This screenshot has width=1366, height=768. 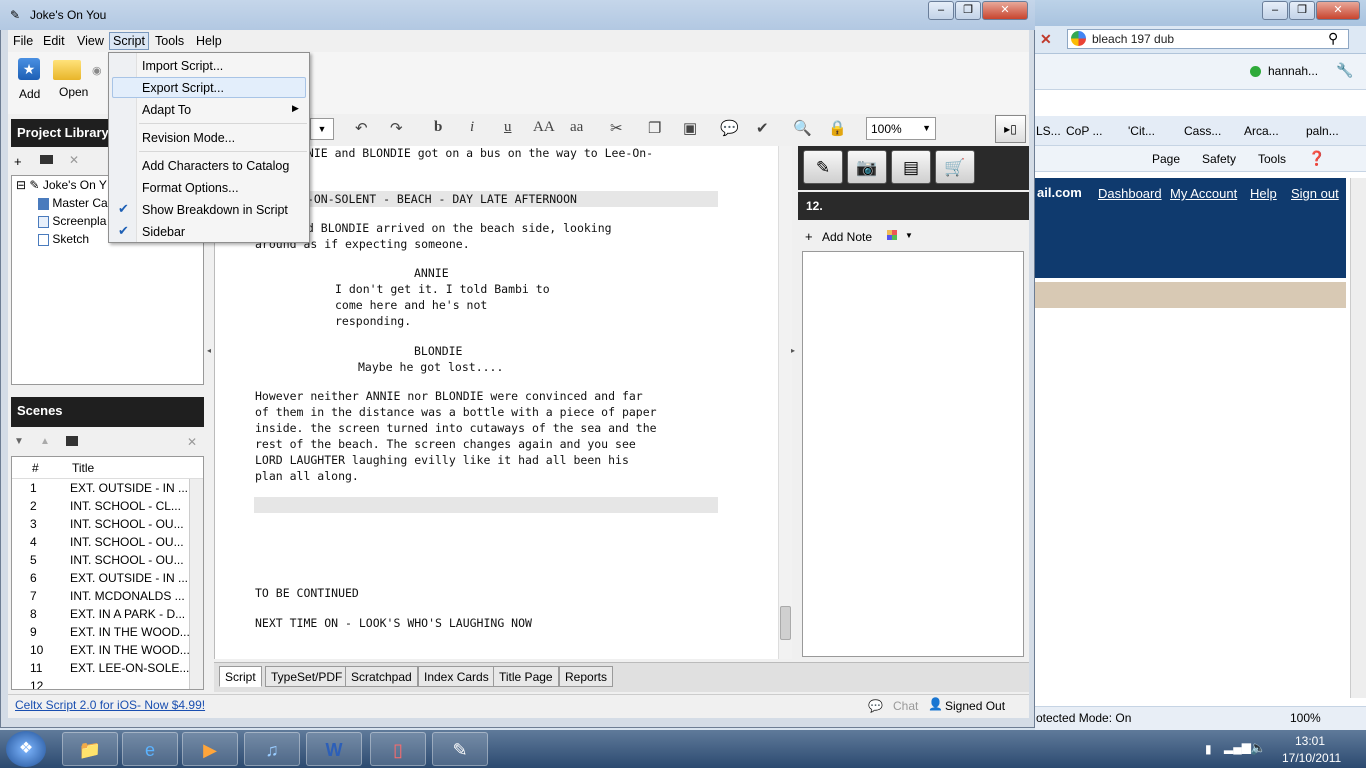 What do you see at coordinates (576, 127) in the screenshot?
I see `lowercase-icon: aa` at bounding box center [576, 127].